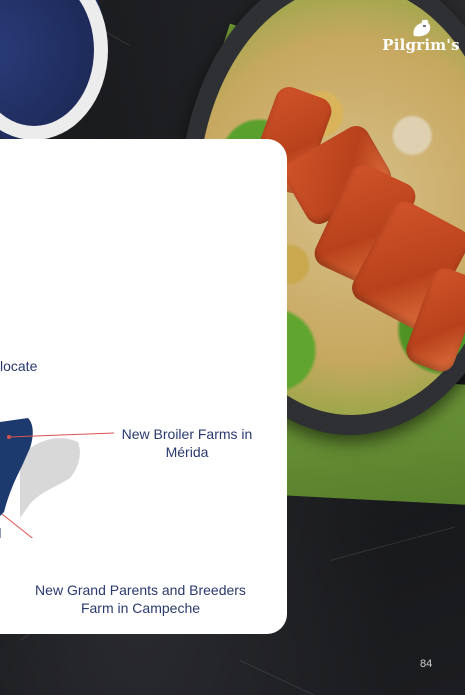 The width and height of the screenshot is (465, 695). Describe the element at coordinates (422, 28) in the screenshot. I see `rooster-icon` at that location.